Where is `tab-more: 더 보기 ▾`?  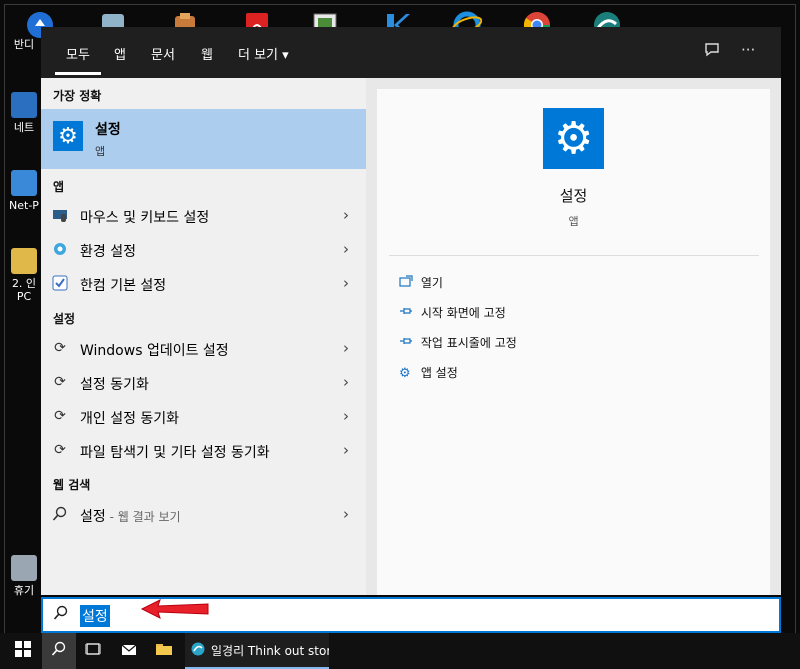 tab-more: 더 보기 ▾ is located at coordinates (263, 53).